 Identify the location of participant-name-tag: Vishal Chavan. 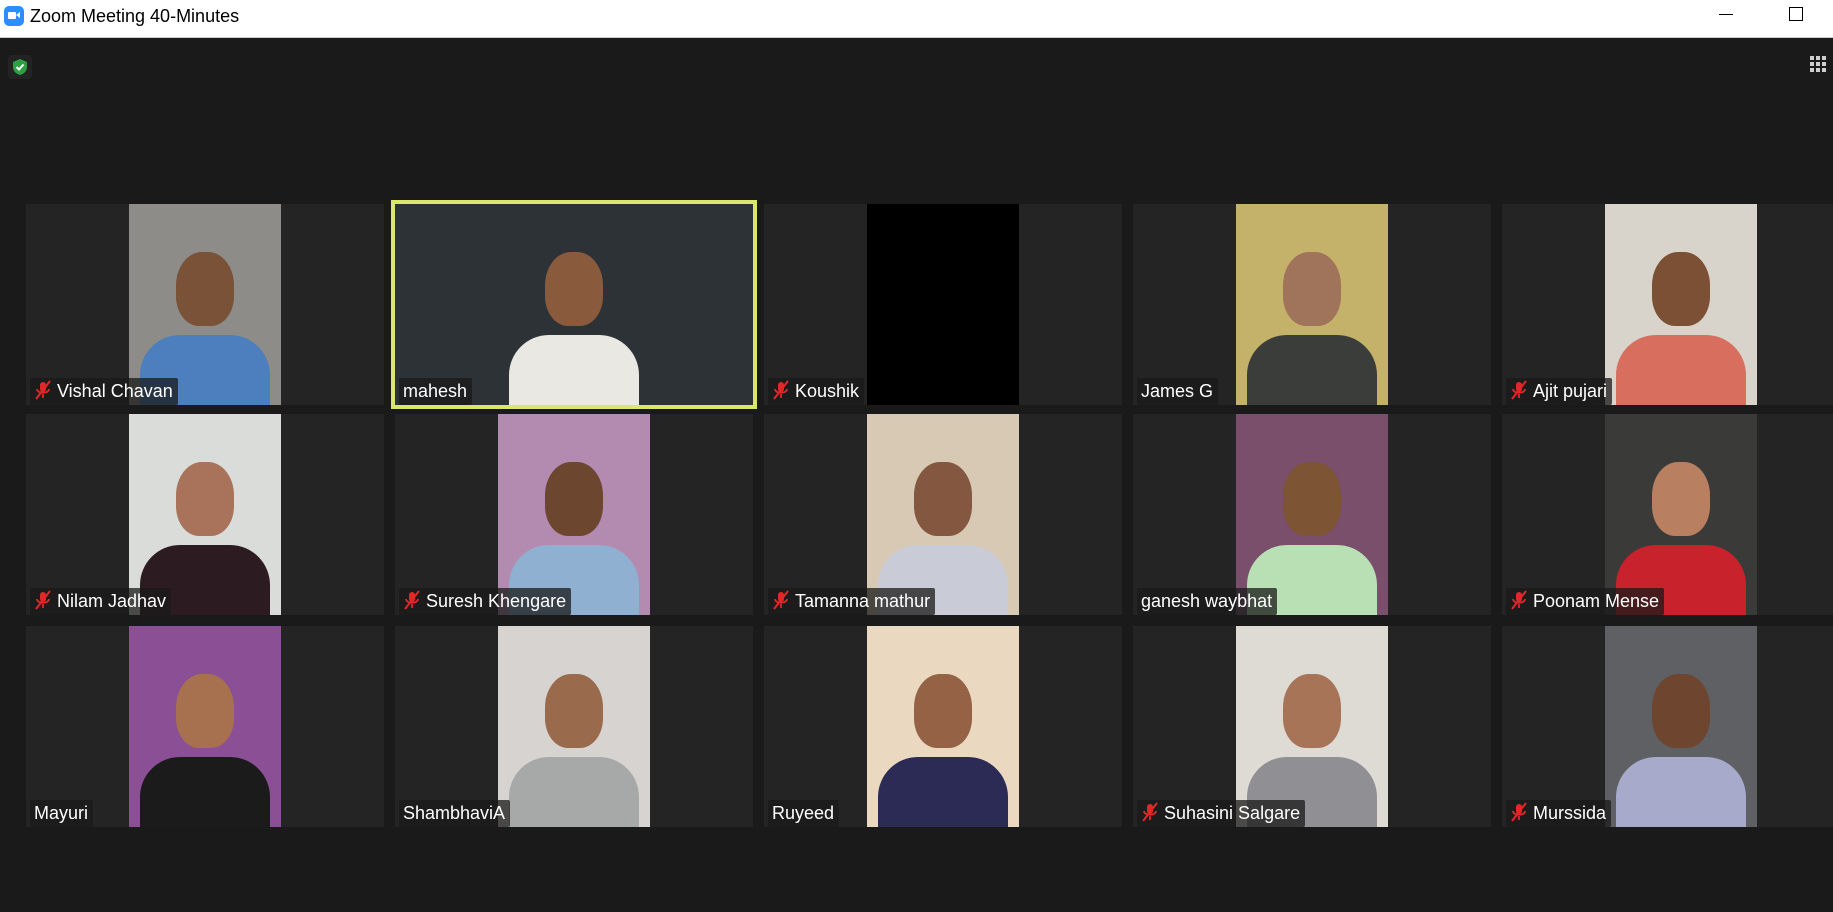
(104, 391).